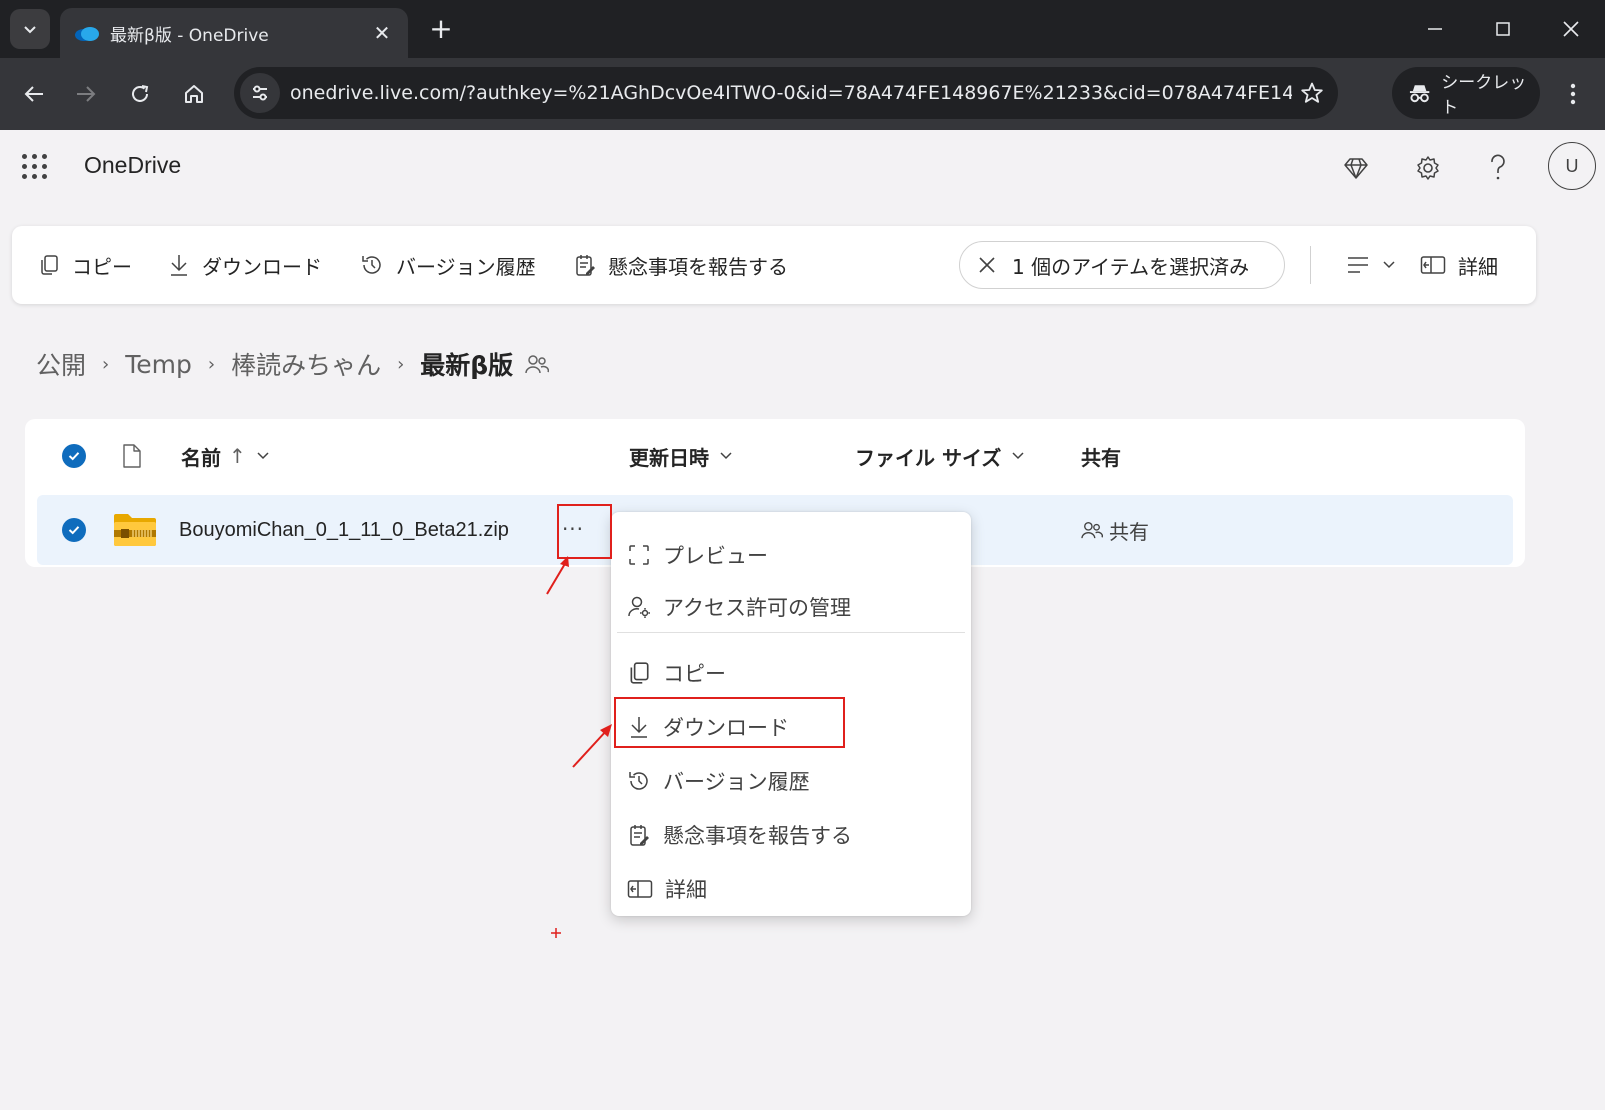 This screenshot has height=1110, width=1605. I want to click on gear-icon, so click(1428, 168).